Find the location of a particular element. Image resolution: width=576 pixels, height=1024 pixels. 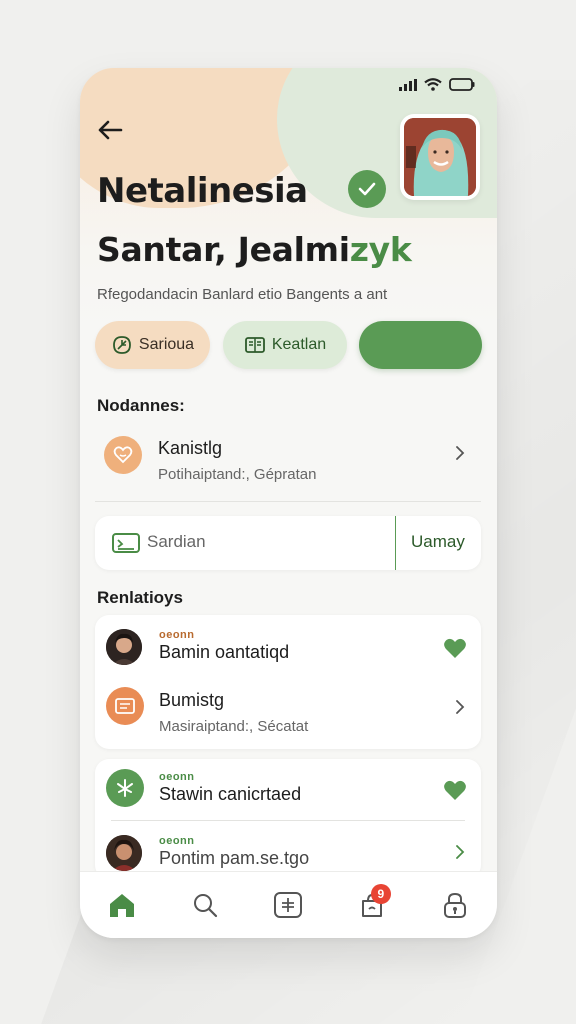

verified-badge is located at coordinates (367, 189).